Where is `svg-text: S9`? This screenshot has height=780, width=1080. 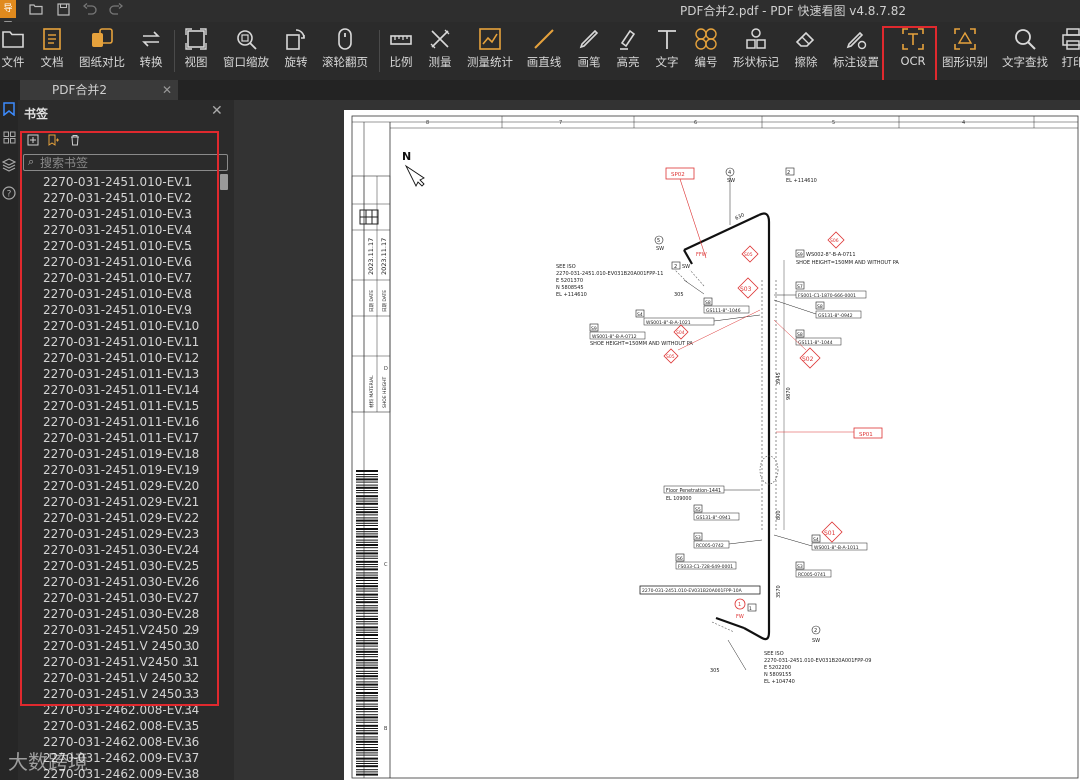 svg-text: S9 is located at coordinates (594, 329).